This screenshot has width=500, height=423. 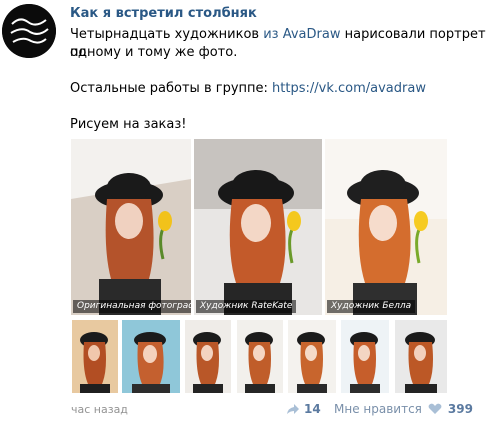 I want to click on avatar-logo-icon, so click(x=29, y=31).